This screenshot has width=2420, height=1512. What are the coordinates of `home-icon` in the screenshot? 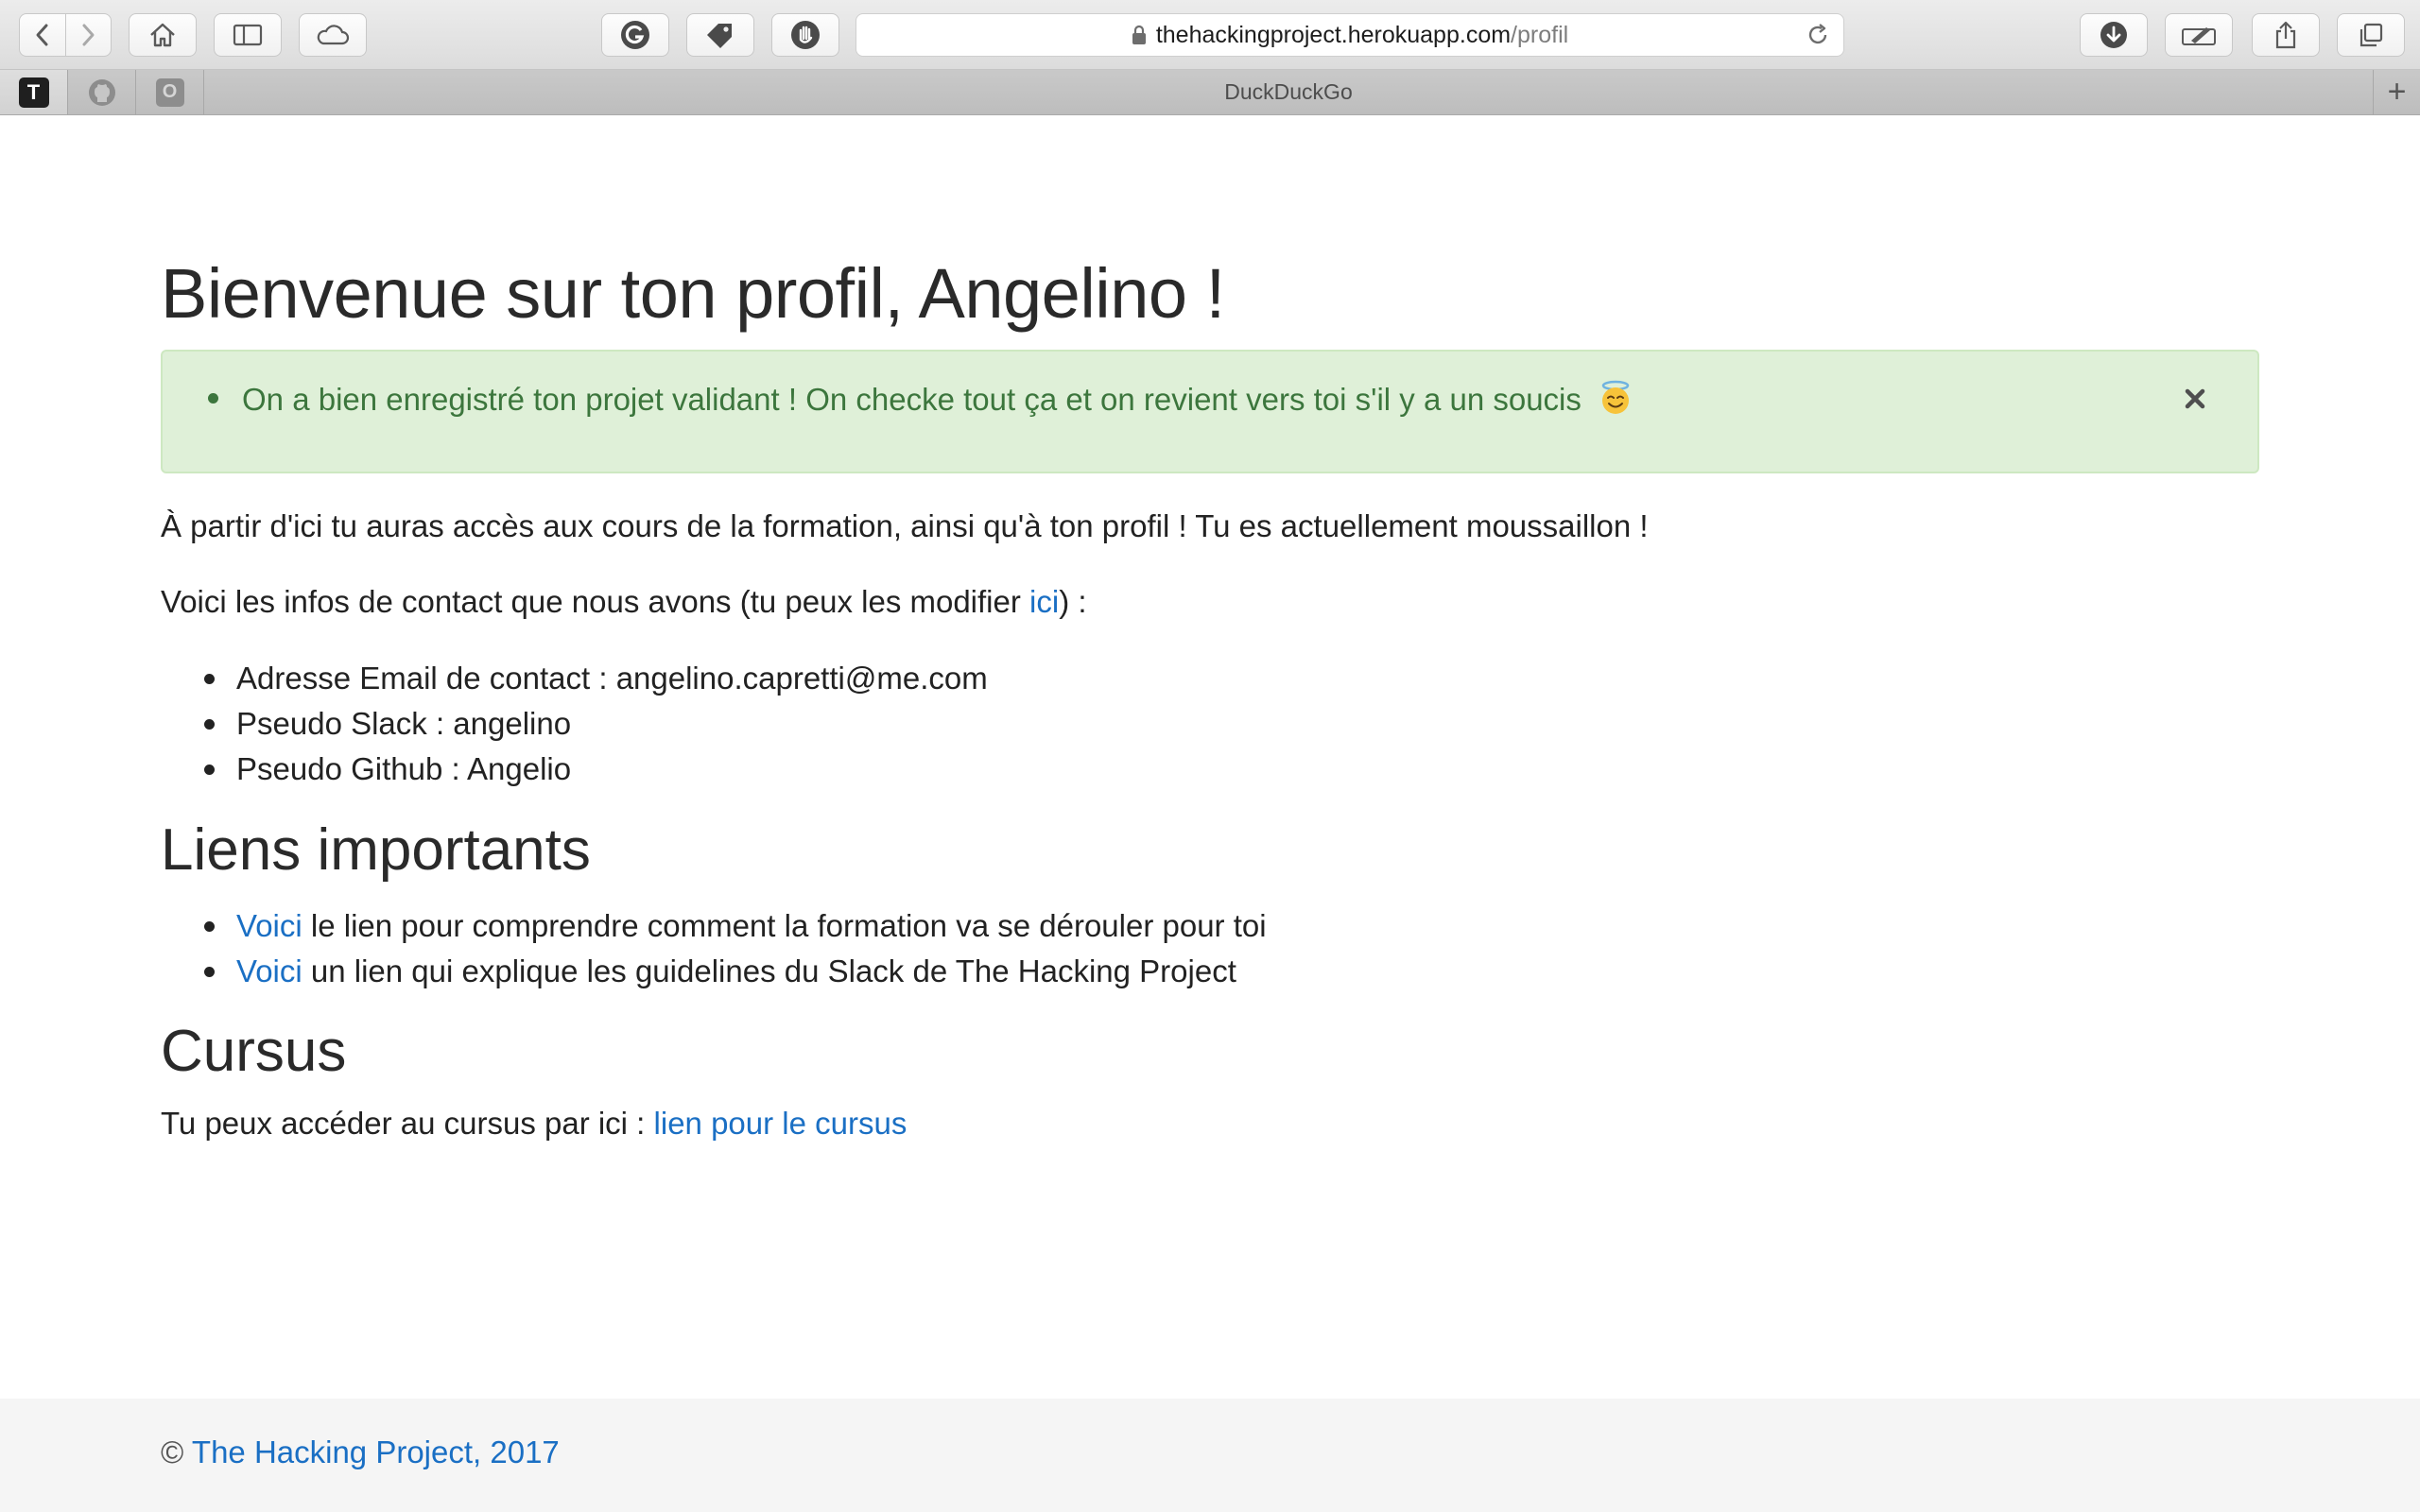 It's located at (162, 35).